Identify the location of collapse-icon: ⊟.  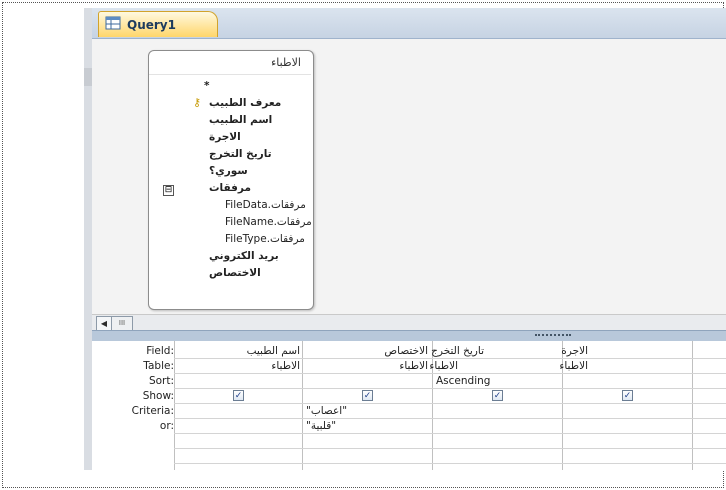
(168, 190).